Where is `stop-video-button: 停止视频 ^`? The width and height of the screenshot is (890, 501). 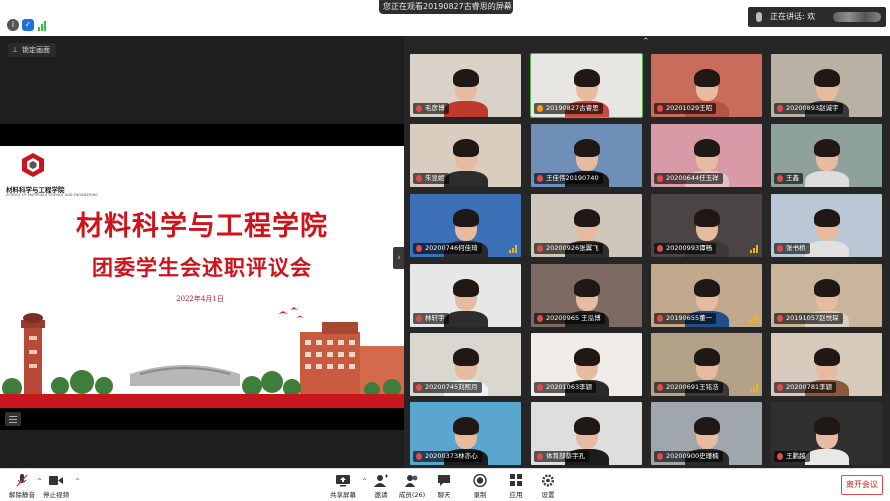
stop-video-button: 停止视频 ^ is located at coordinates (58, 487).